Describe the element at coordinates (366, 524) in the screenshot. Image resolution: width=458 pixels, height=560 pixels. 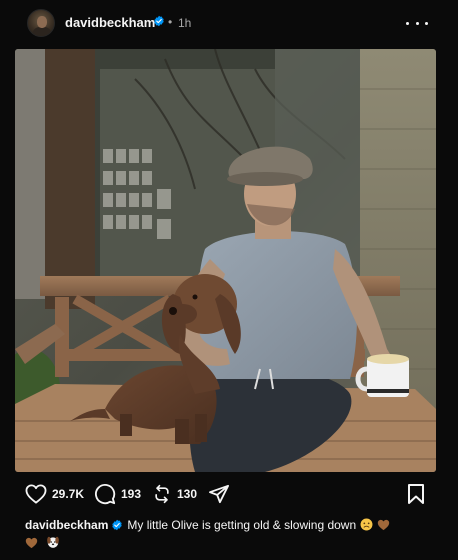
I see `sad-face-emoji-icon` at that location.